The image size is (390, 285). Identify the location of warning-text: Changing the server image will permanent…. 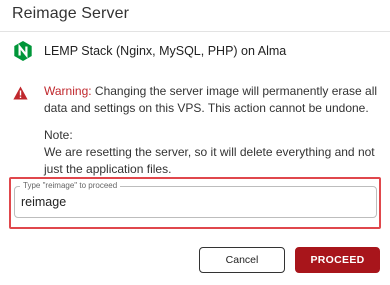
(211, 99).